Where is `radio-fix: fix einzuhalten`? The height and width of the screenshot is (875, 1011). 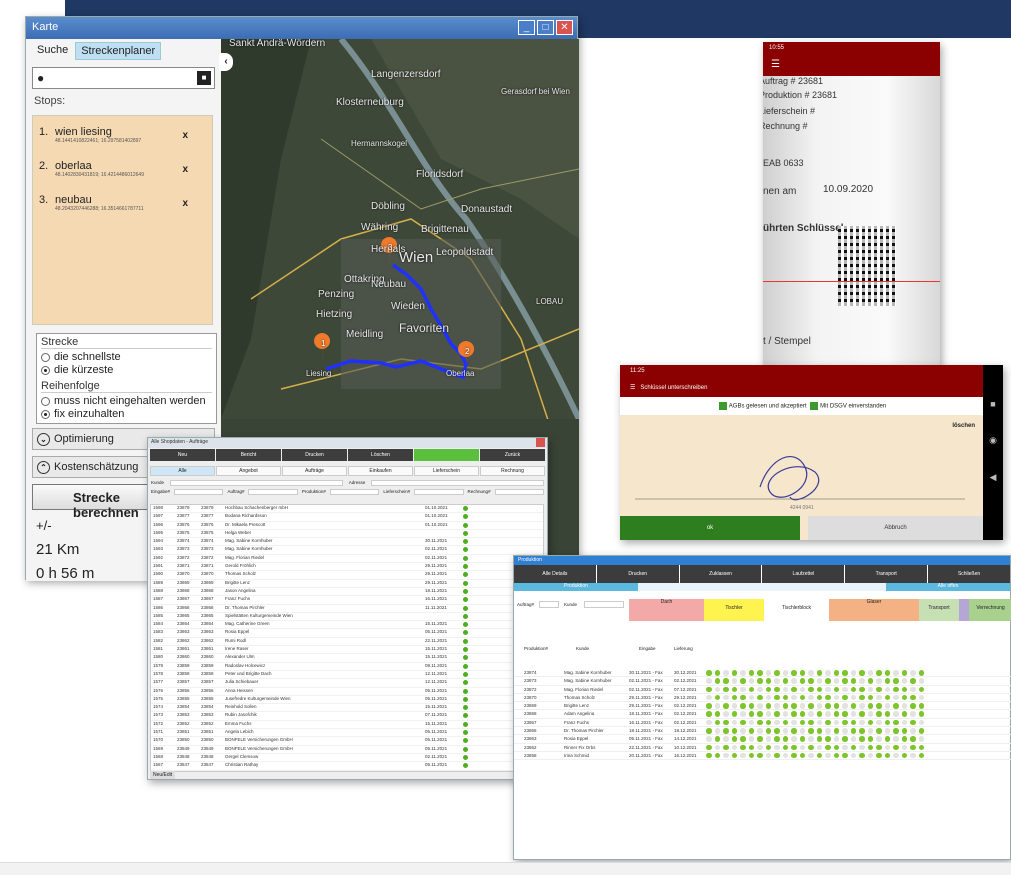
radio-fix: fix einzuhalten is located at coordinates (126, 414).